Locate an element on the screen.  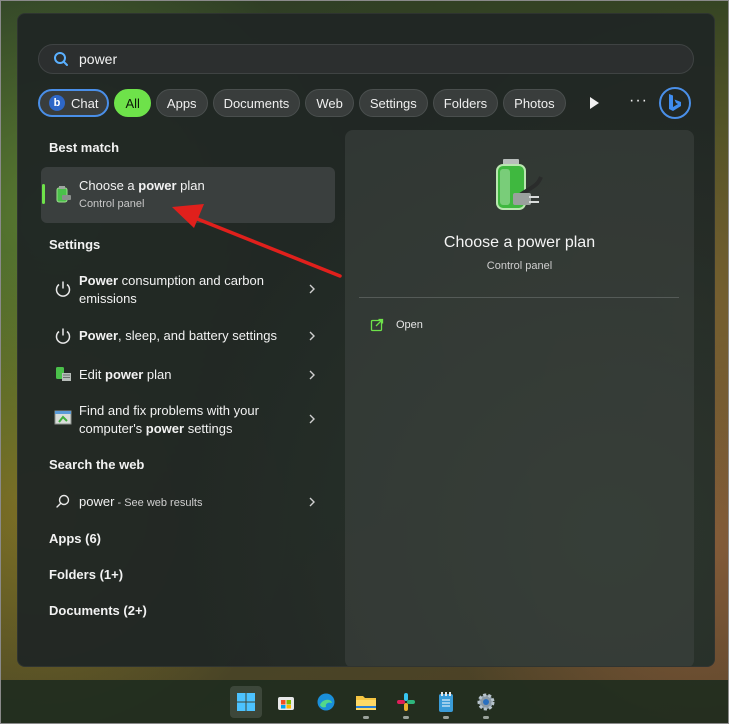
web-result-label: power - See web results is located at coordinates (141, 501).